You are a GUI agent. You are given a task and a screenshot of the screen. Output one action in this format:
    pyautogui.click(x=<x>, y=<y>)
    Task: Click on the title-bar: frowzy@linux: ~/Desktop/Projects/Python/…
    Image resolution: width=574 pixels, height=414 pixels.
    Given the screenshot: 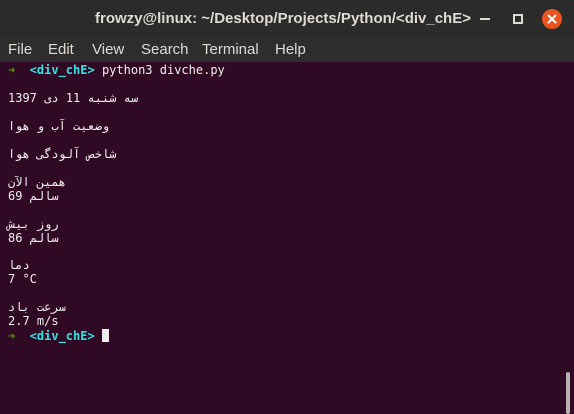 What is the action you would take?
    pyautogui.click(x=287, y=18)
    